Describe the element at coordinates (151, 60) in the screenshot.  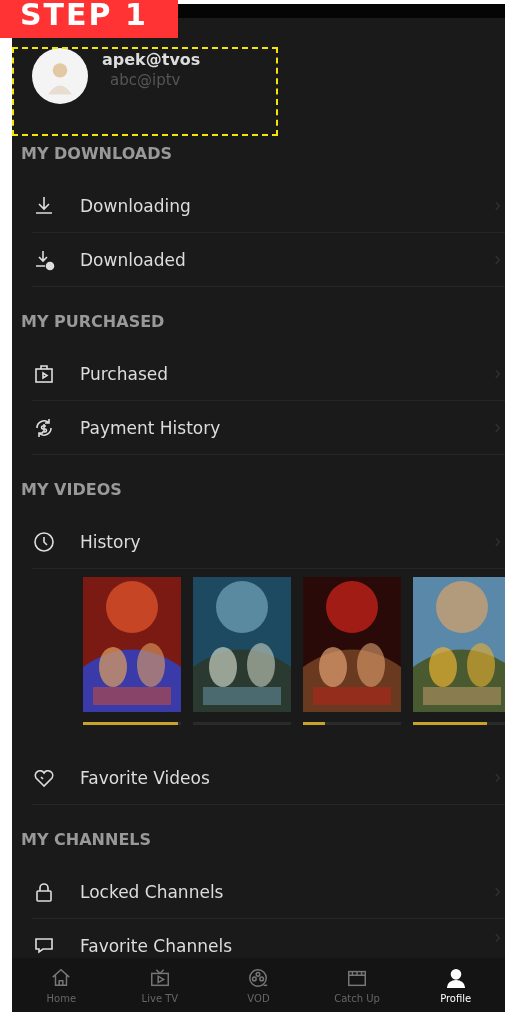
I see `profile-name: apek@tvos` at that location.